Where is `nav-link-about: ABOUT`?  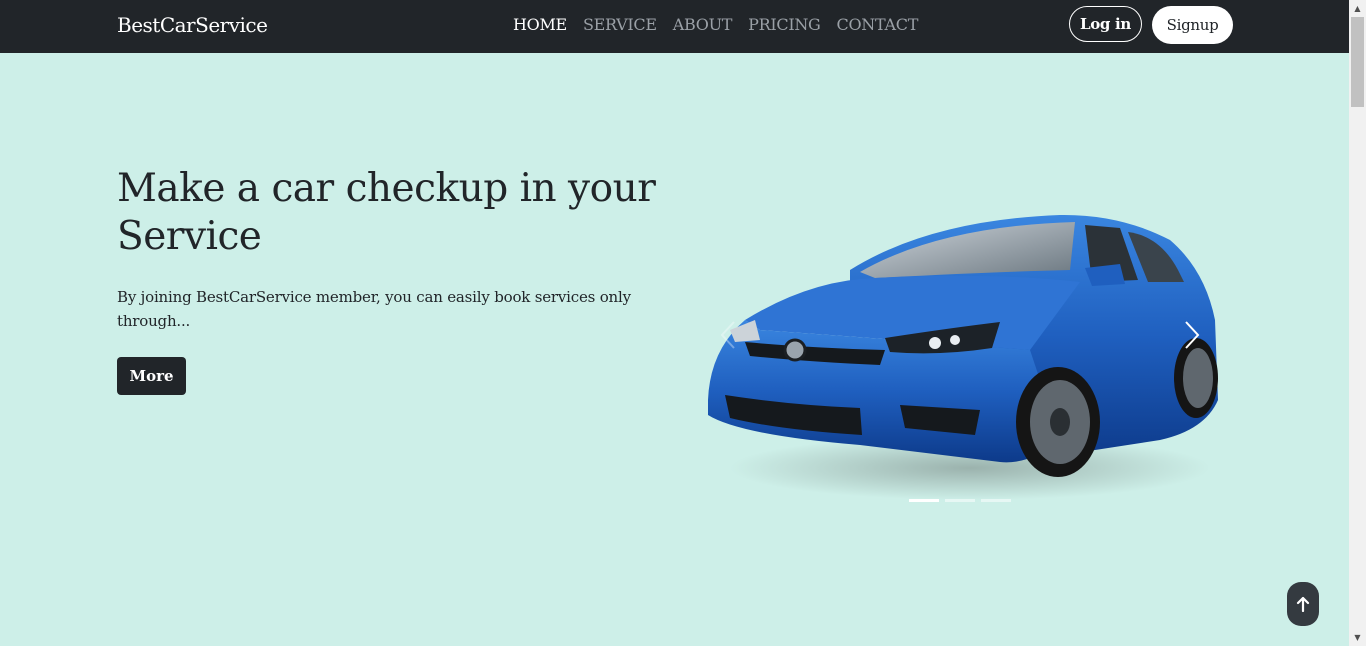 nav-link-about: ABOUT is located at coordinates (703, 25).